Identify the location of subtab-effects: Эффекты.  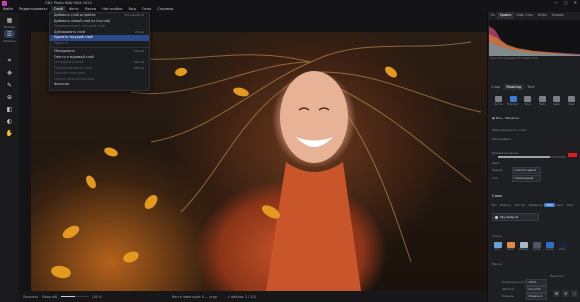
(535, 205).